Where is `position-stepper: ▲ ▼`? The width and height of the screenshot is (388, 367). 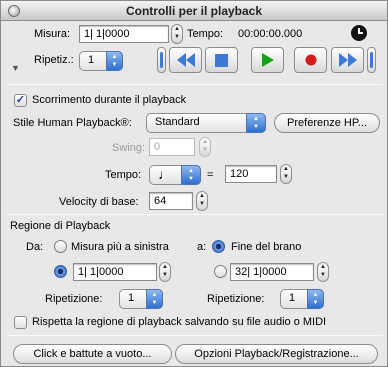
position-stepper: ▲ ▼ is located at coordinates (177, 34).